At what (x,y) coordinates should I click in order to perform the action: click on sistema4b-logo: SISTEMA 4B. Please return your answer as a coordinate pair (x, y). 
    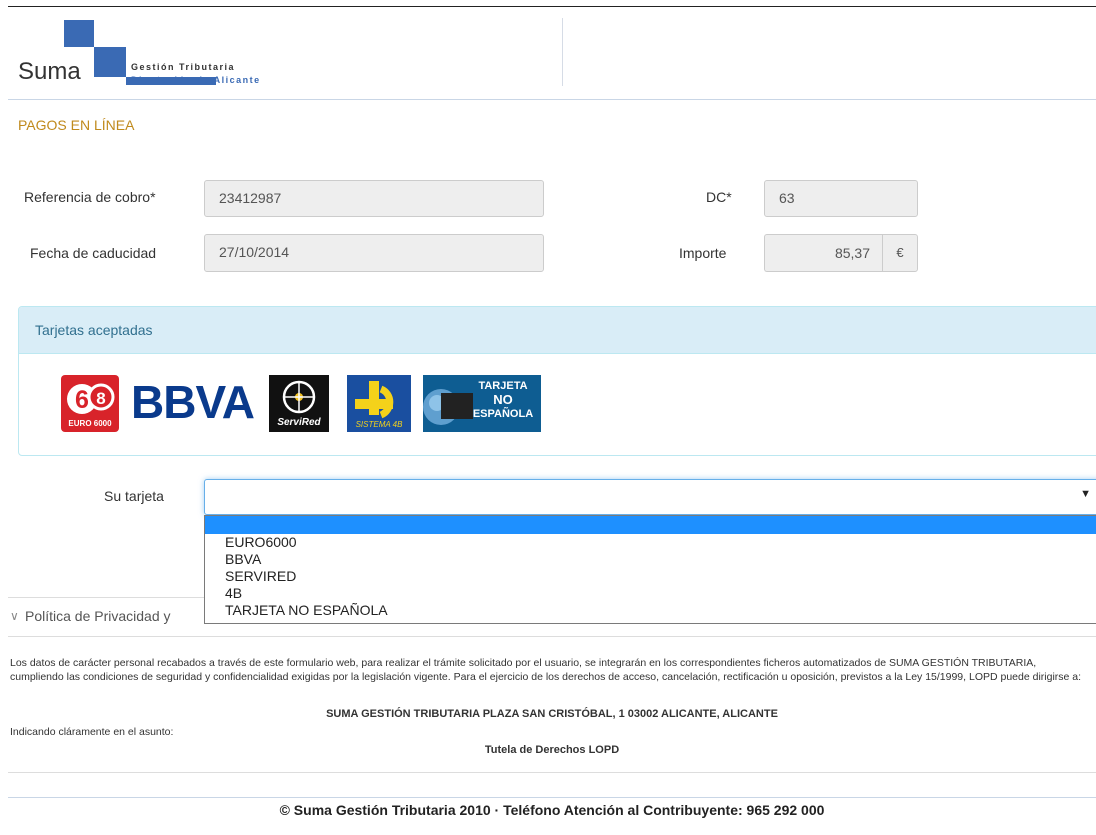
    Looking at the image, I should click on (379, 403).